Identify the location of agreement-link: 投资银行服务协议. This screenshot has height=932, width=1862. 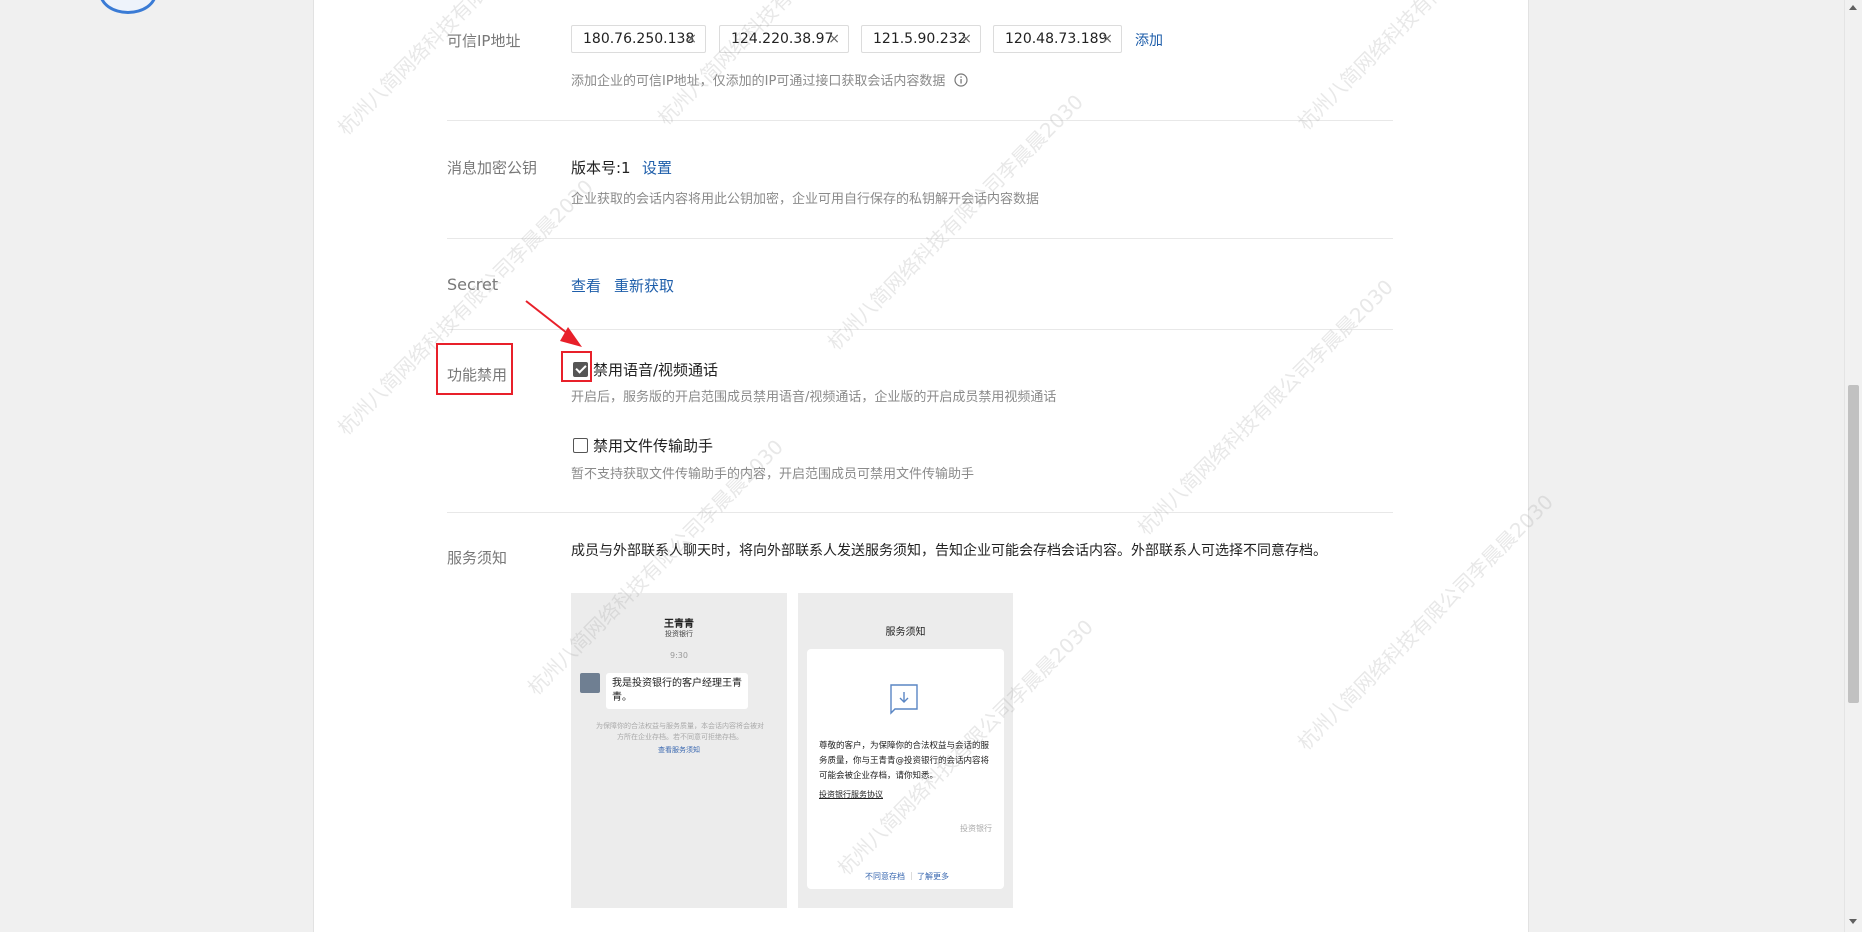
(851, 794).